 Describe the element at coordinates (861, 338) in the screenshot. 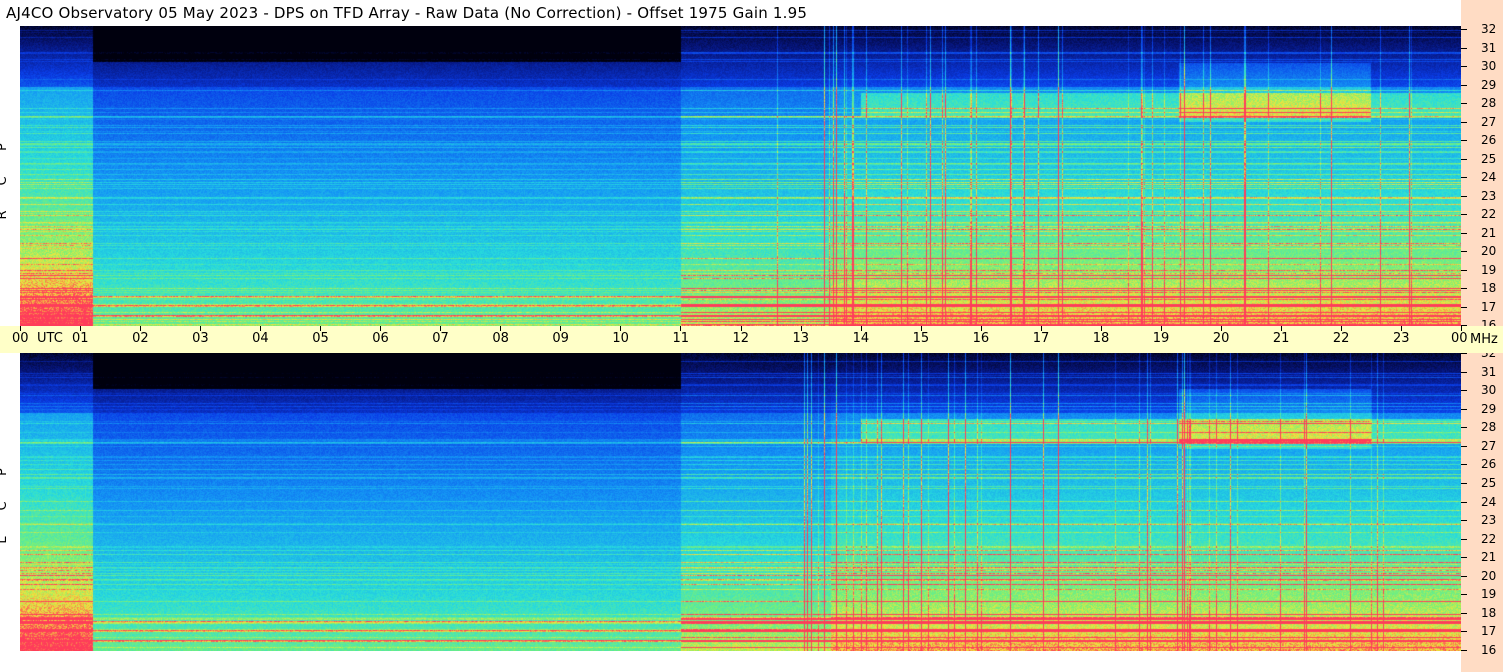

I see `time-label: 14` at that location.